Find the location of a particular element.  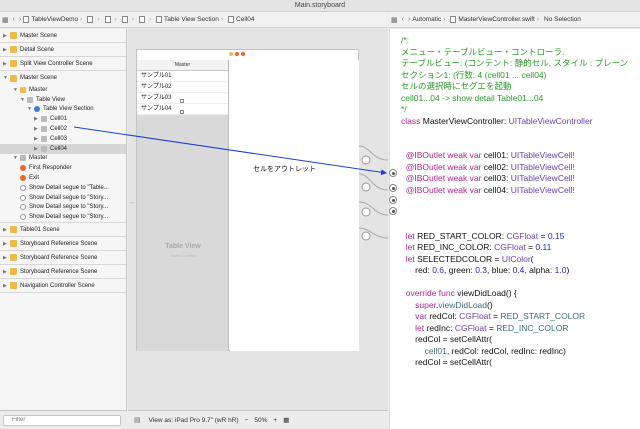

table-cell: サンプル03 is located at coordinates (182, 98).